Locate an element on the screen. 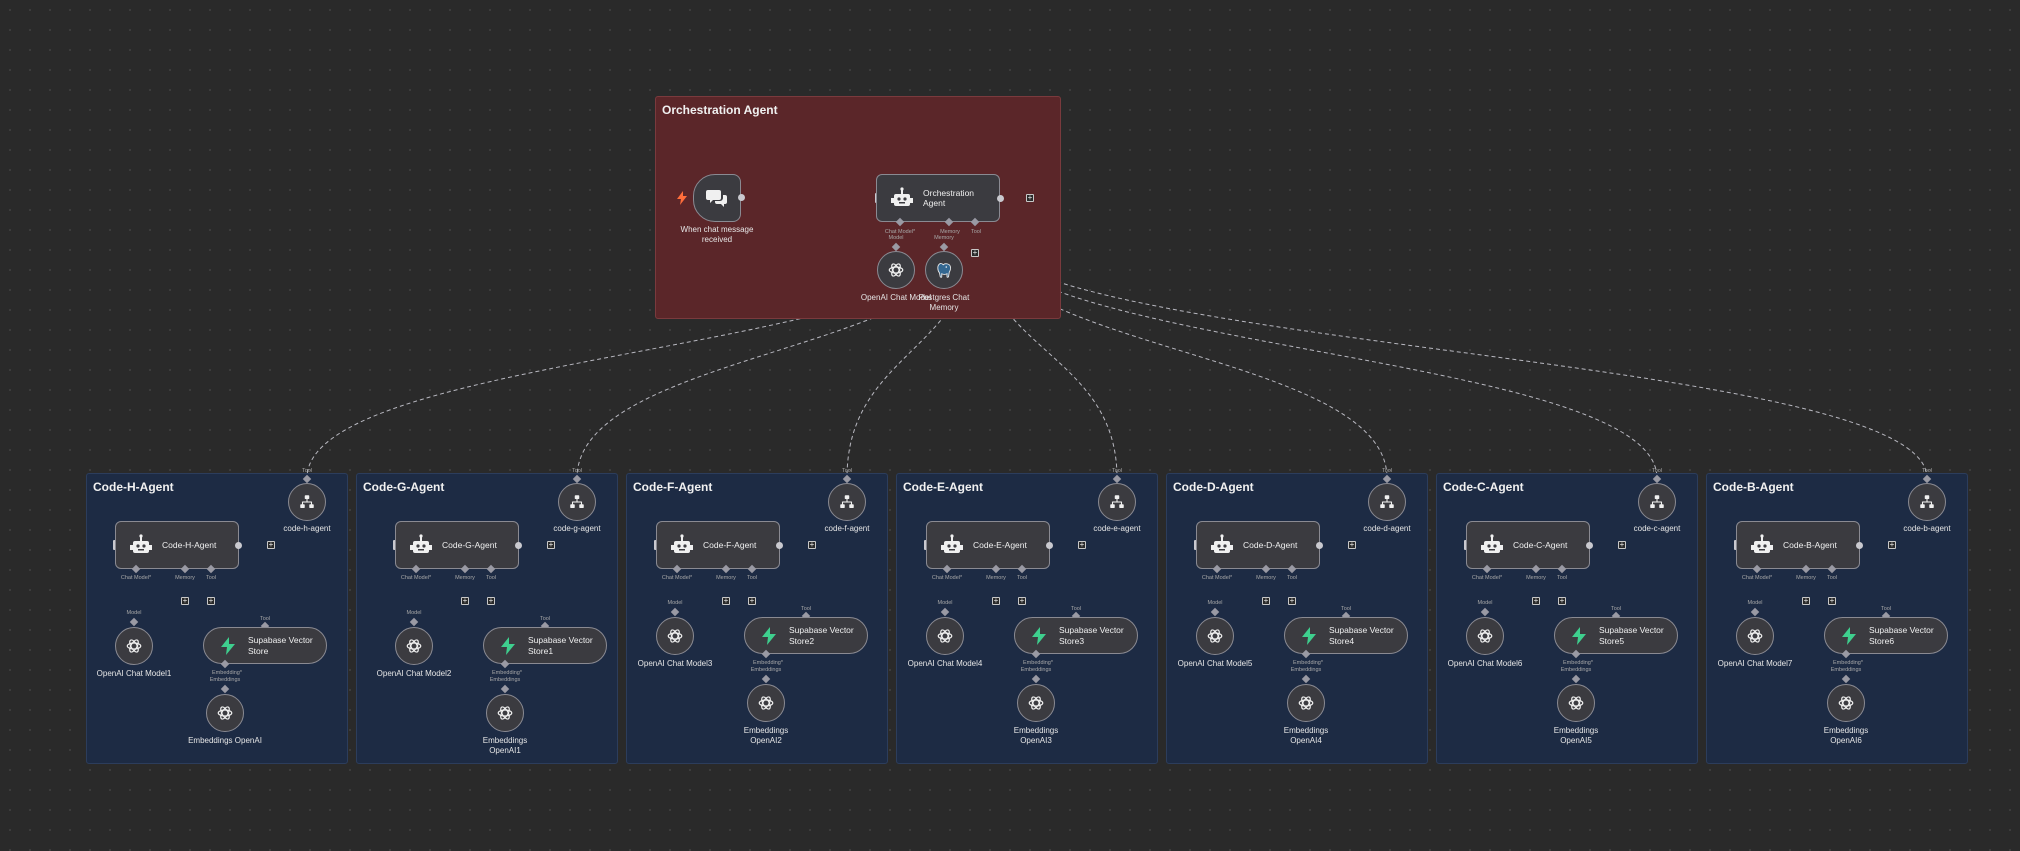 The width and height of the screenshot is (2020, 851). supabase-vector-store-node: Supabase Vector Store is located at coordinates (265, 645).